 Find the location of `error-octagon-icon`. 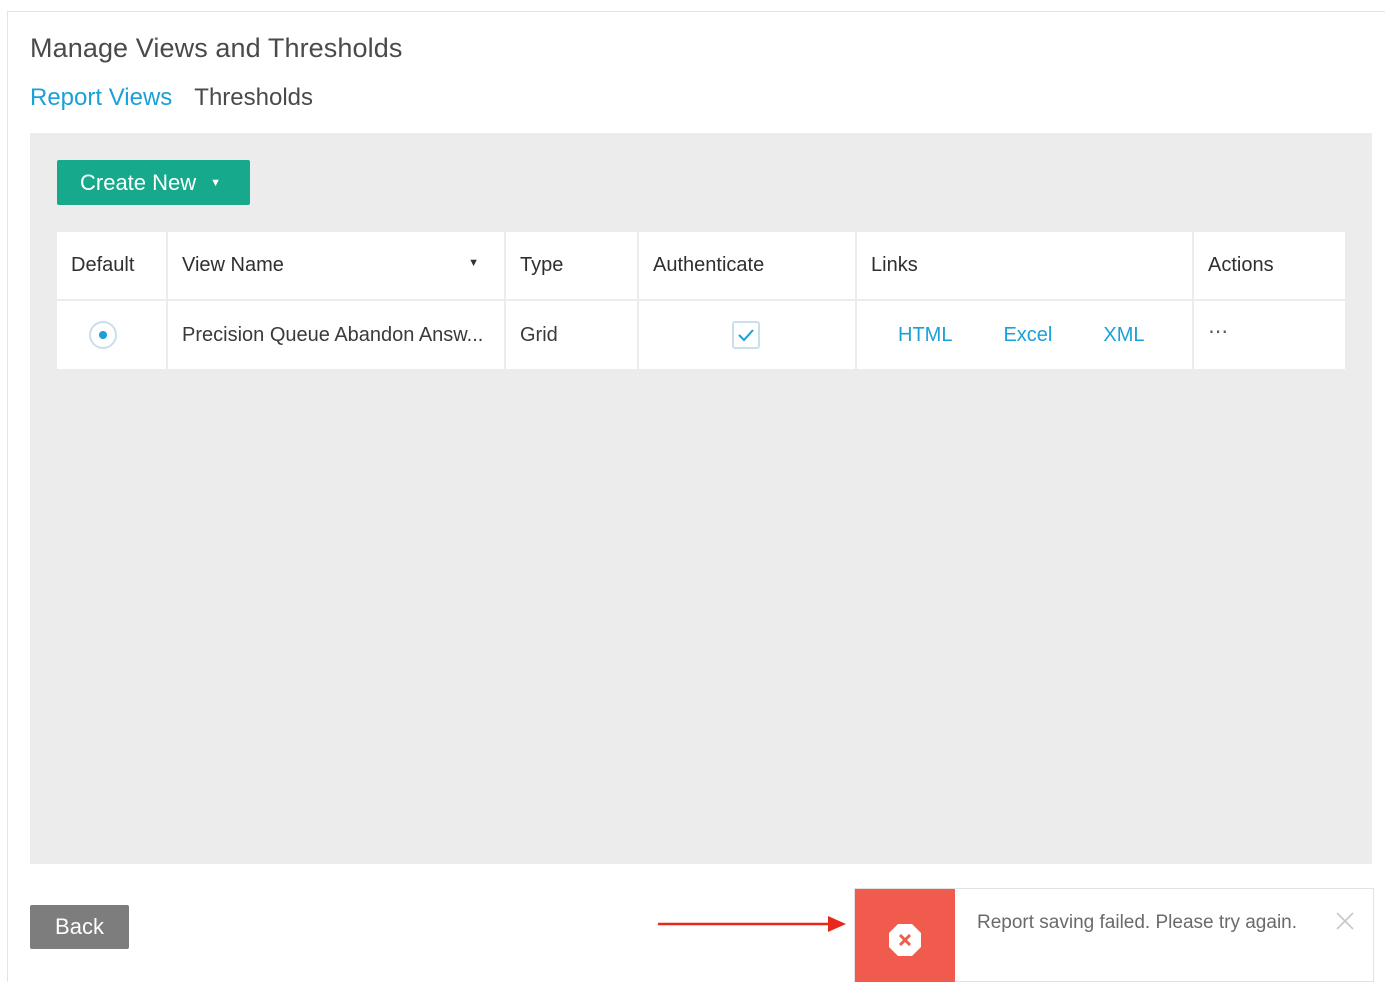

error-octagon-icon is located at coordinates (905, 940).